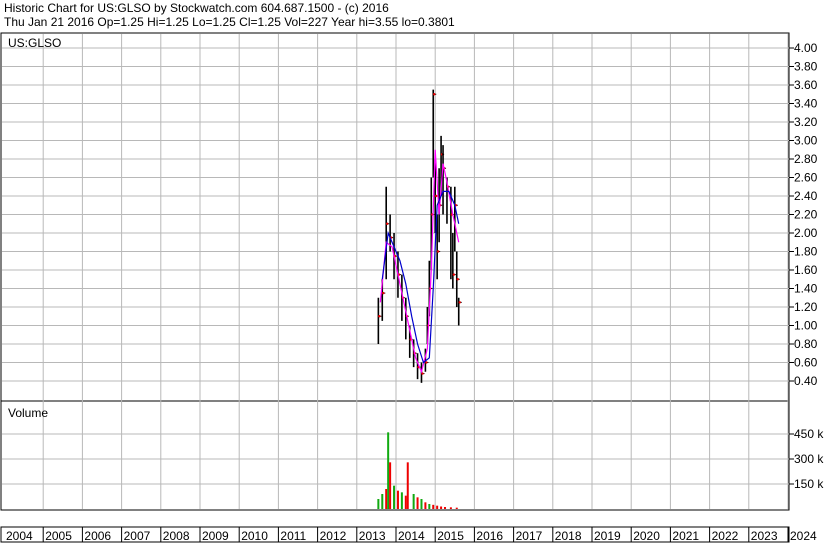 The image size is (830, 543). I want to click on price-tick-label: 3.40, so click(806, 104).